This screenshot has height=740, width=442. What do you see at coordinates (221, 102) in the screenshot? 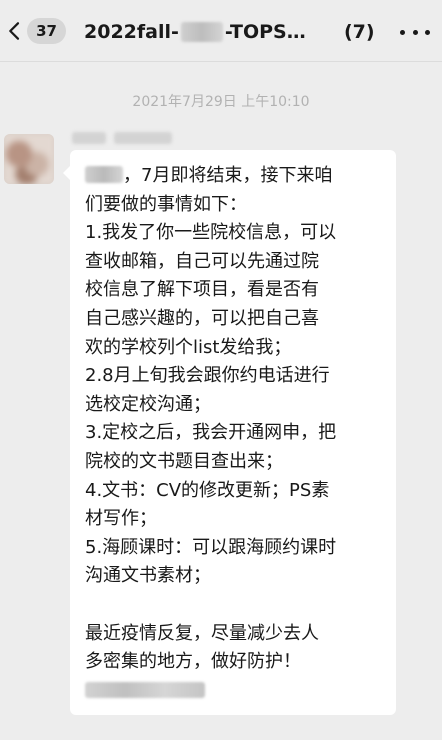
I see `message-timestamp: 2021年7月29日 上午10:10` at bounding box center [221, 102].